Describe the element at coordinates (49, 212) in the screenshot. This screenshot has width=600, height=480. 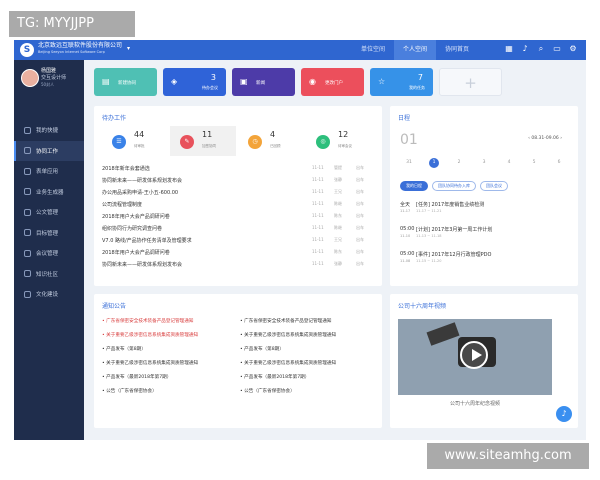
I see `sidebar-item-documents: 公文管理` at that location.